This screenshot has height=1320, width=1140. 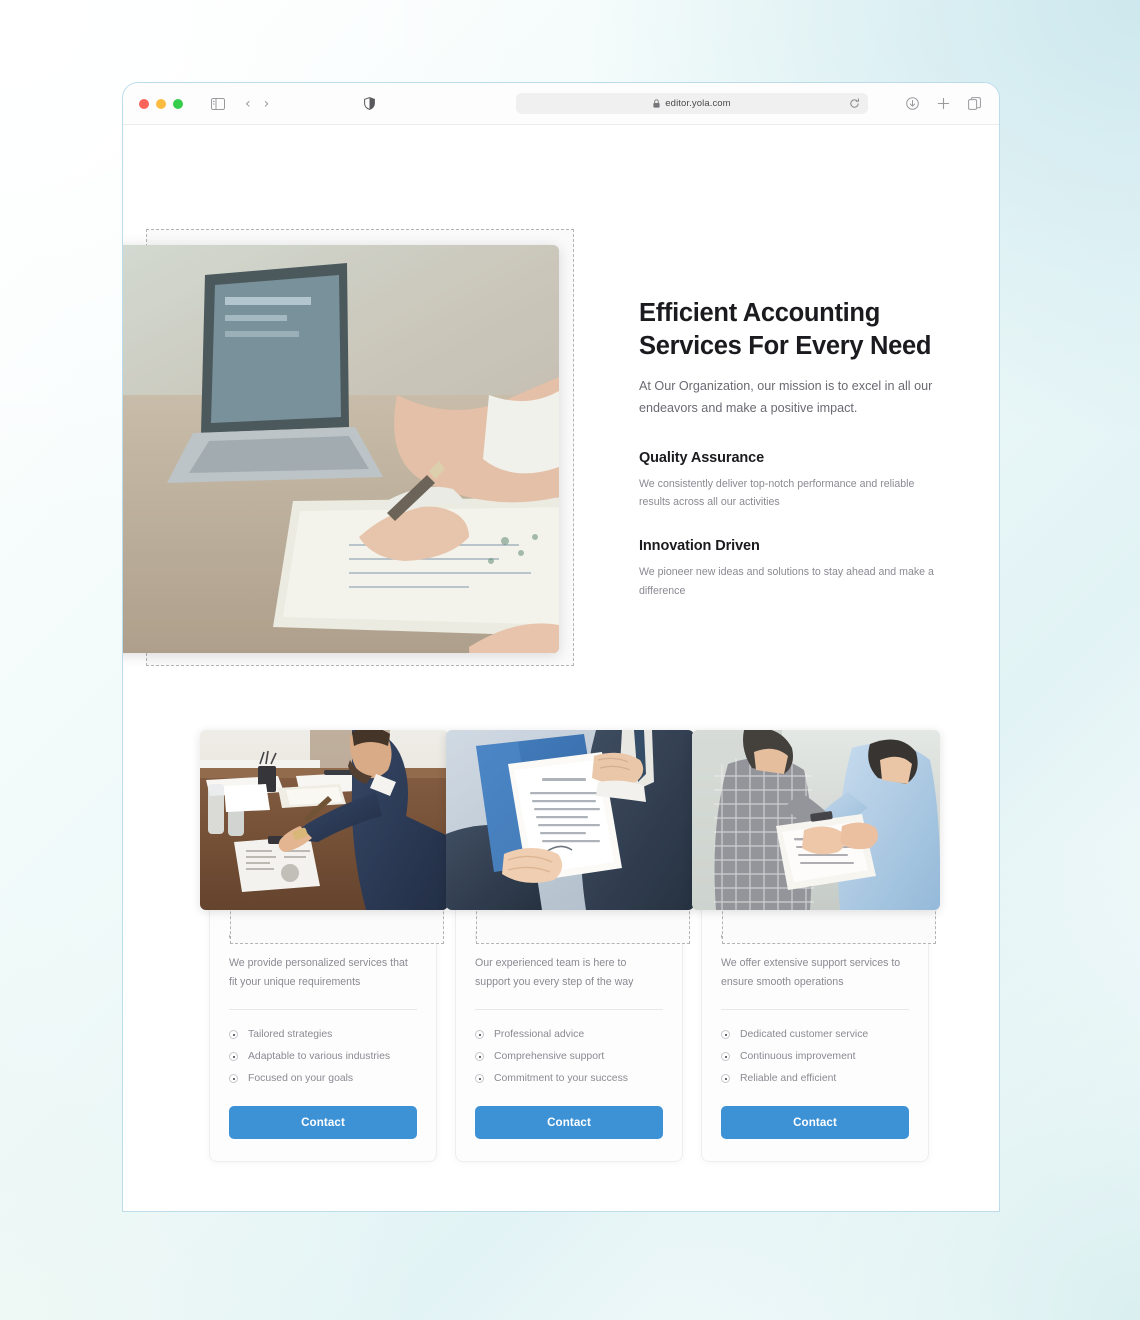 I want to click on feature-title: Quality Assurance, so click(x=702, y=457).